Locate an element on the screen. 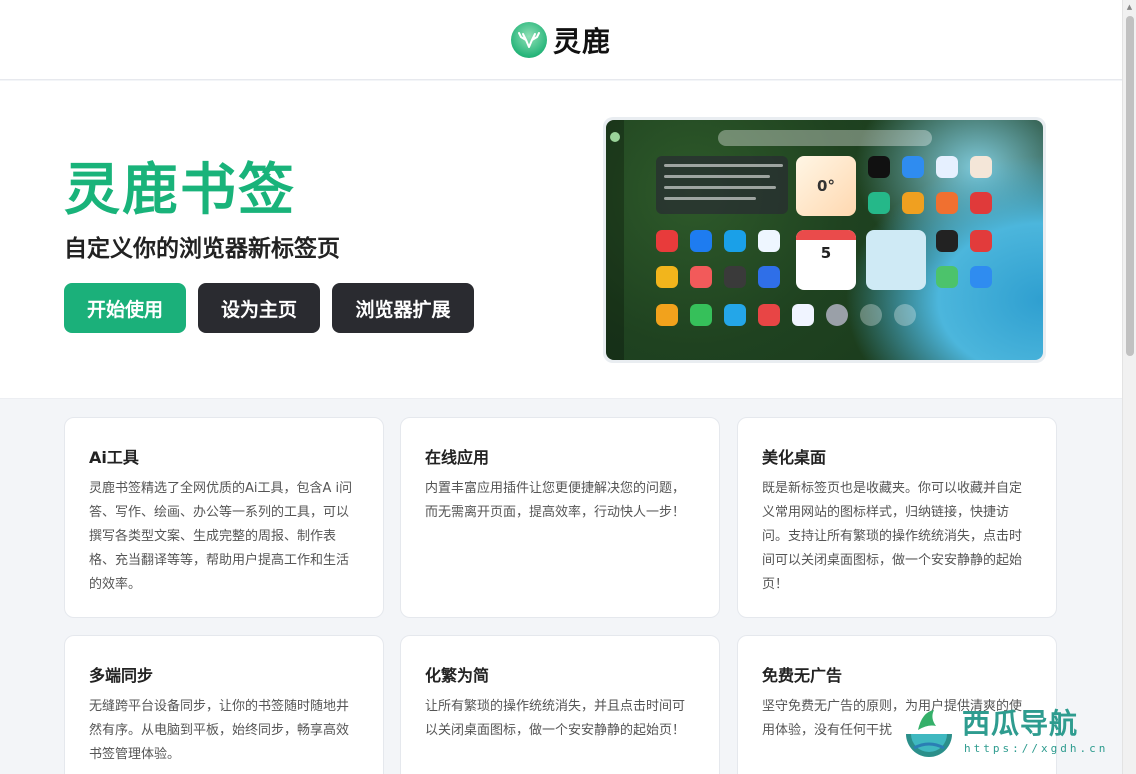 This screenshot has width=1136, height=774. brand-name: 灵鹿 is located at coordinates (581, 41).